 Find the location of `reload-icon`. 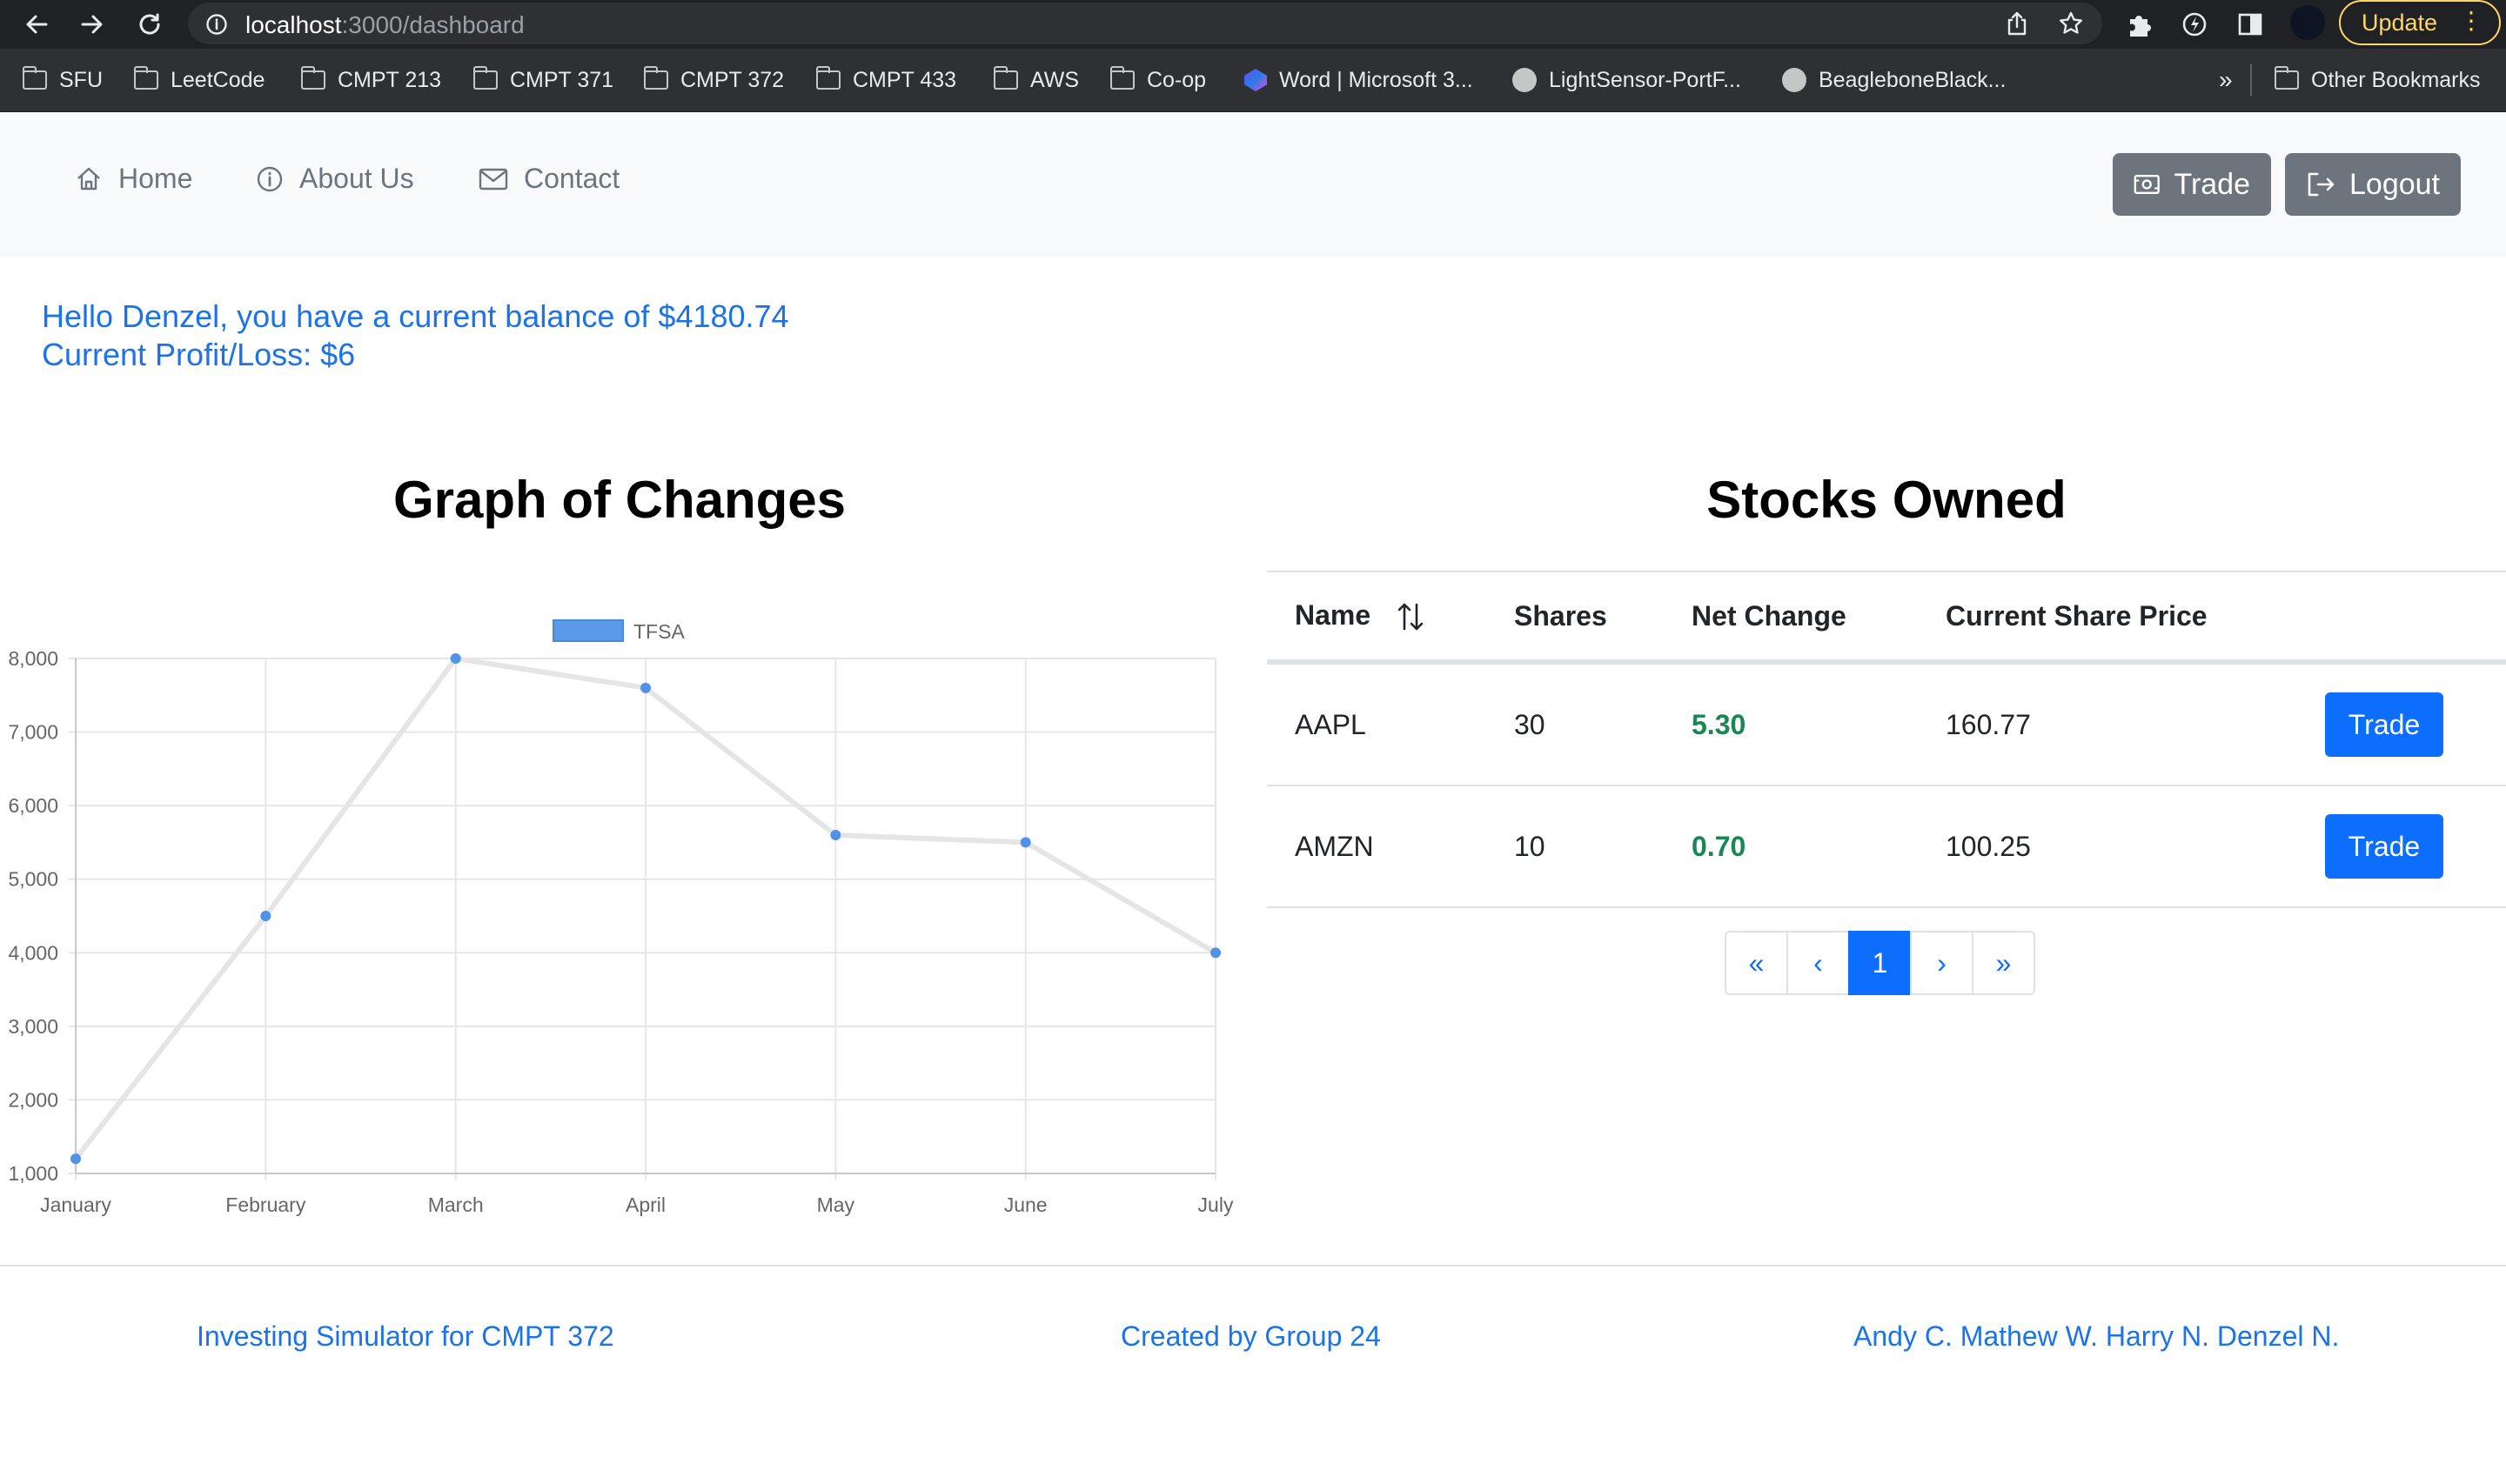

reload-icon is located at coordinates (149, 24).